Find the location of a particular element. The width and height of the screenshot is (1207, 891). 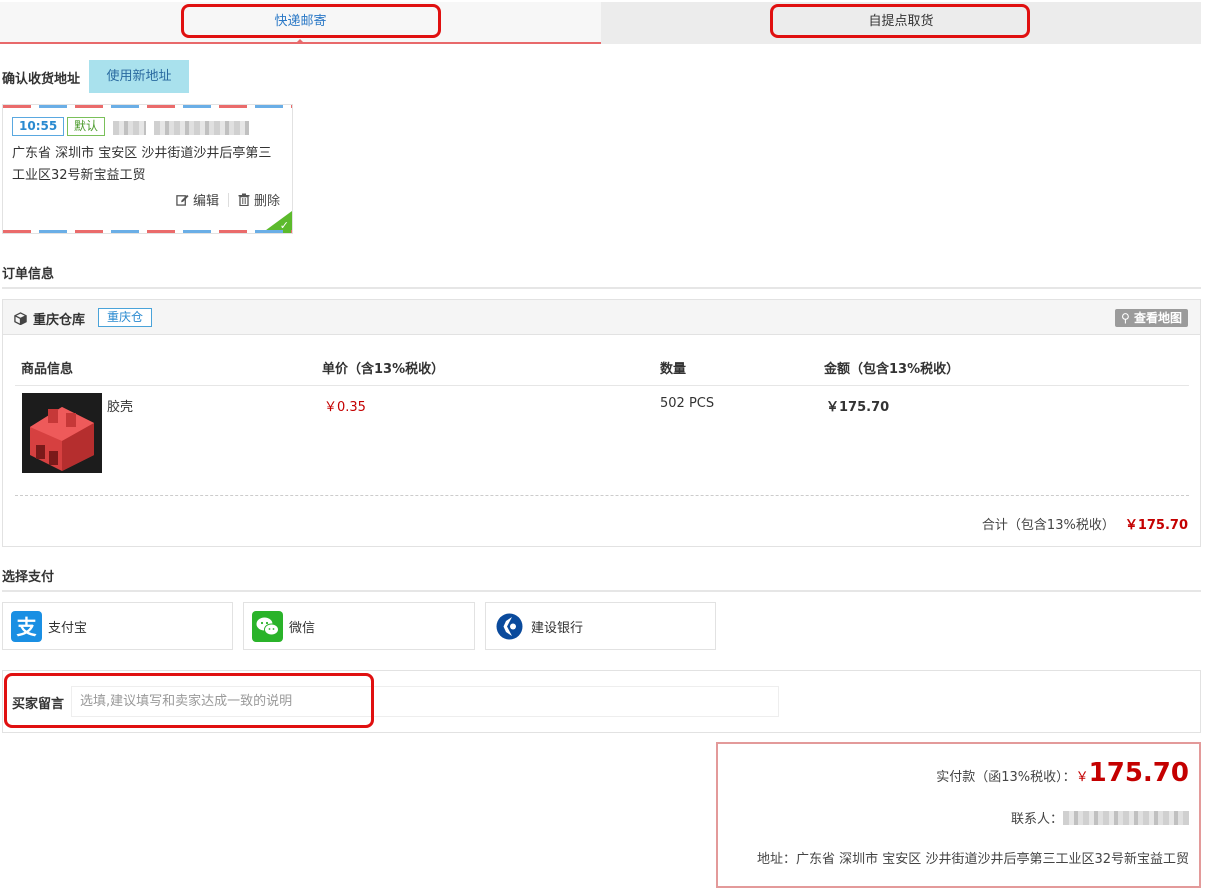

tab-express-delivery: 快递邮寄 is located at coordinates (300, 23).